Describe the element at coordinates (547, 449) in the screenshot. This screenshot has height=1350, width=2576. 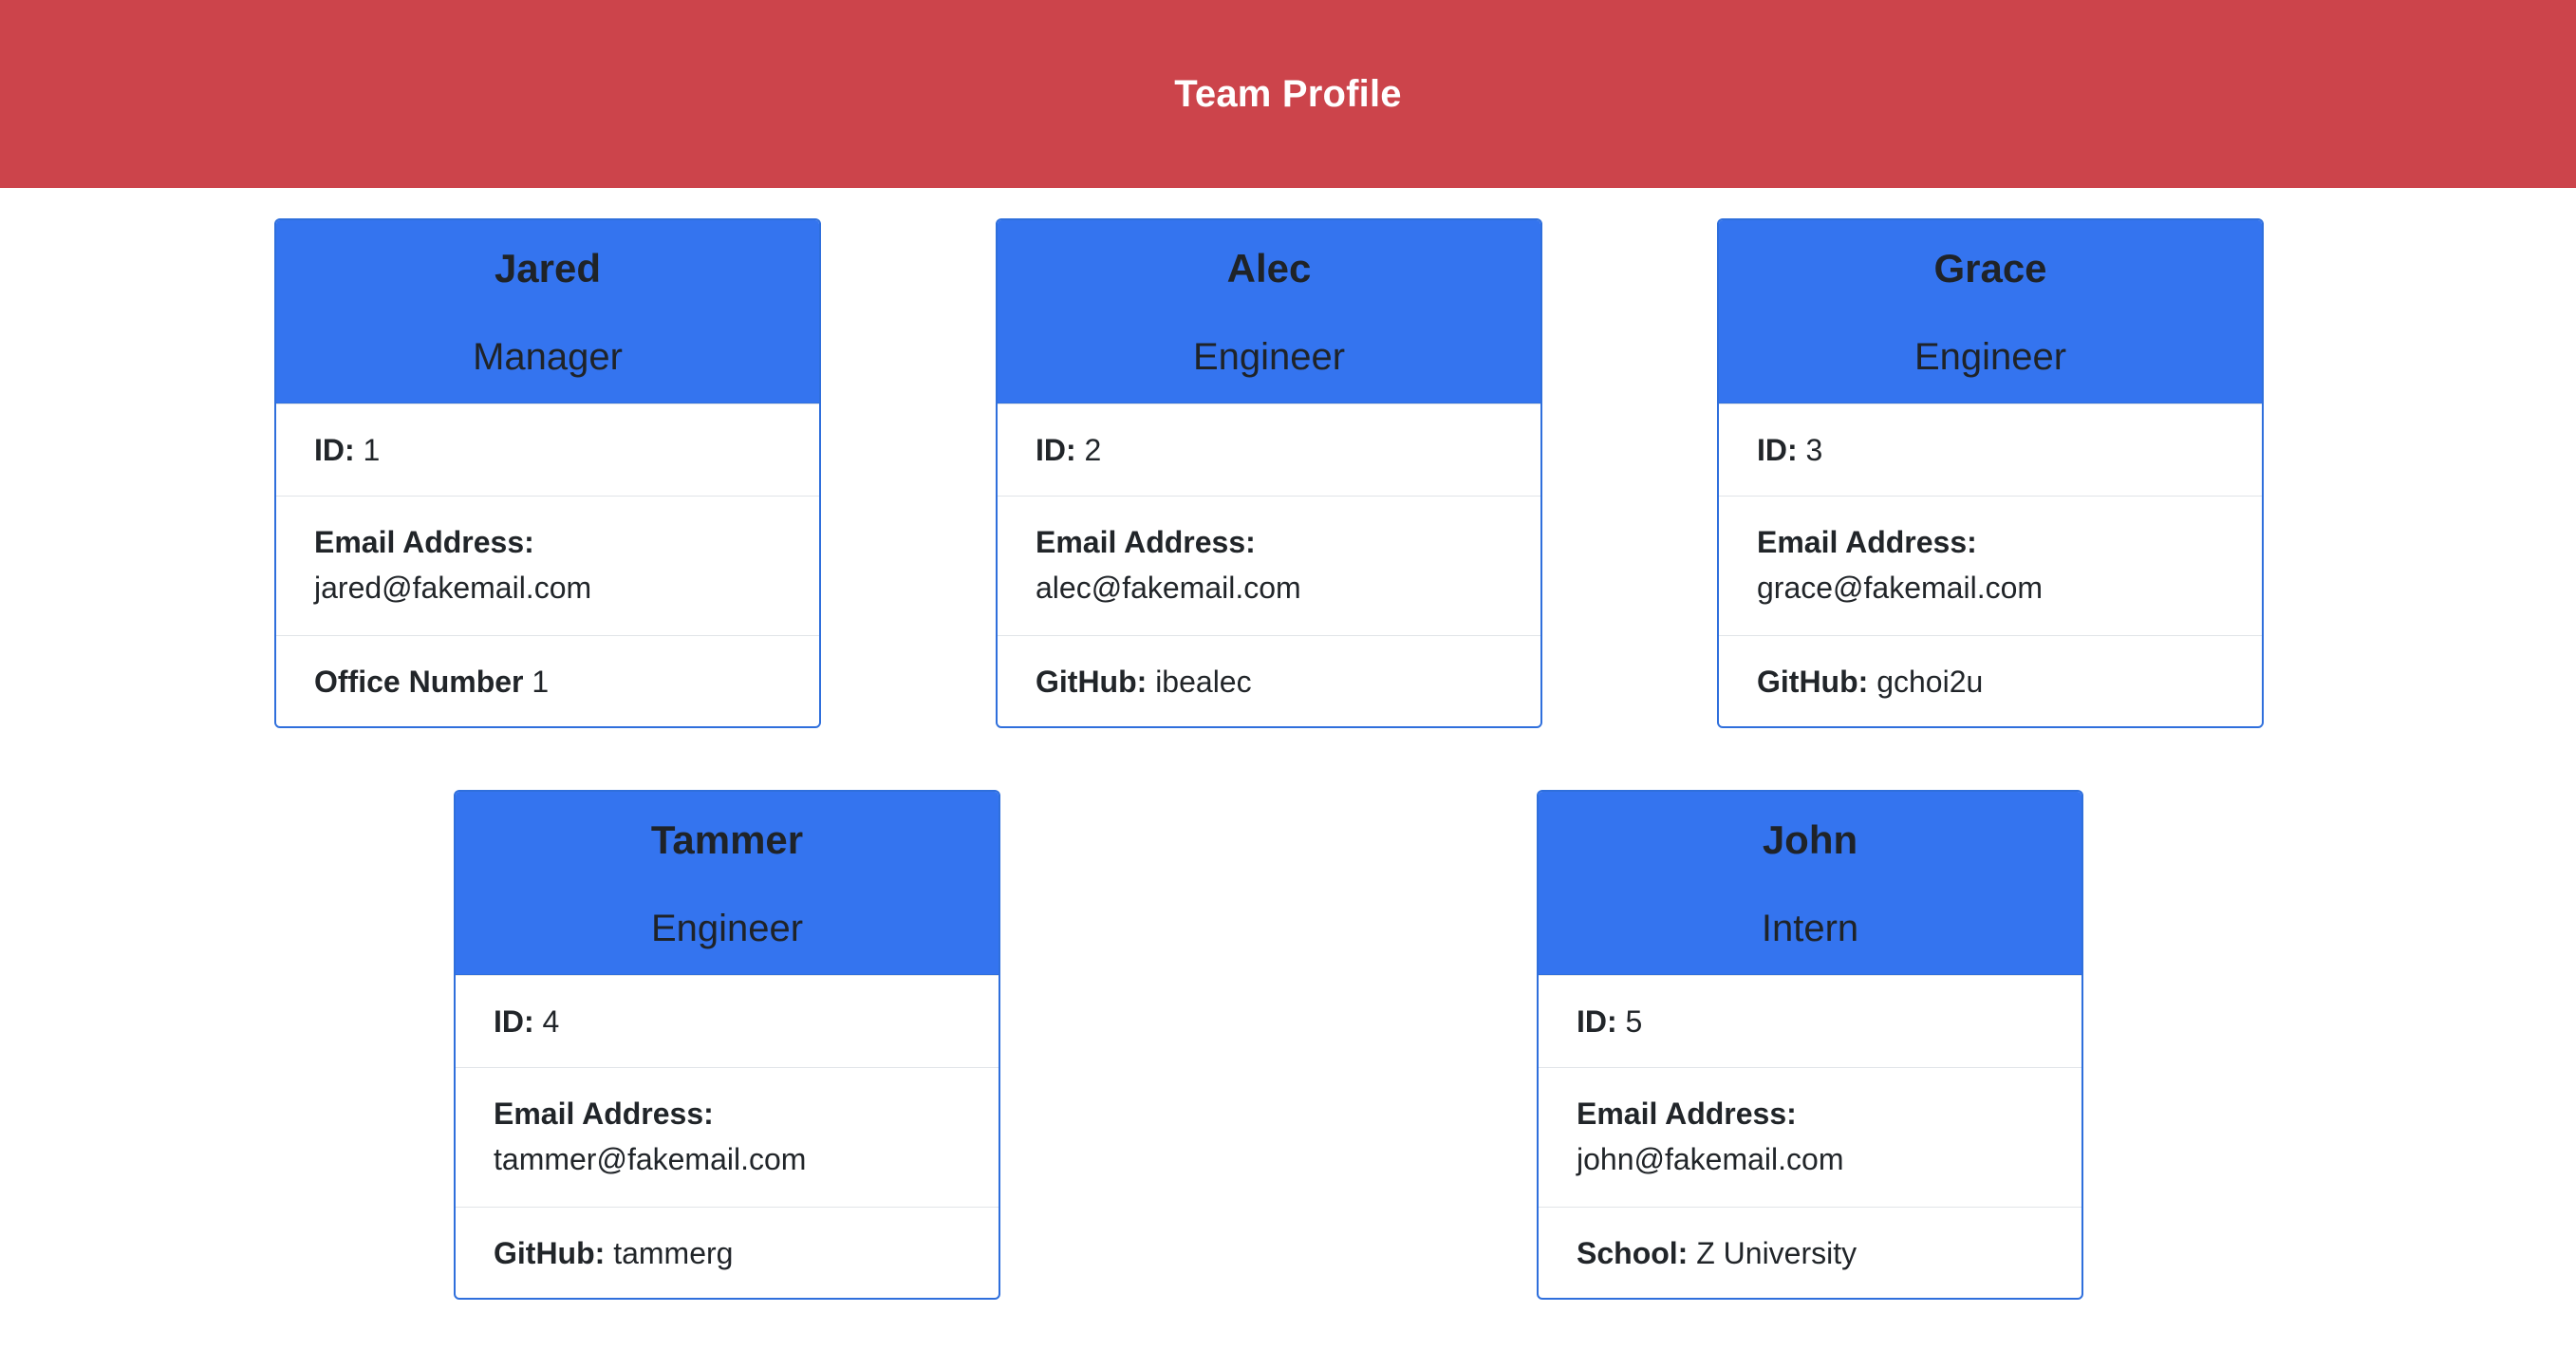
I see `employee-id-row: ID: 1` at that location.